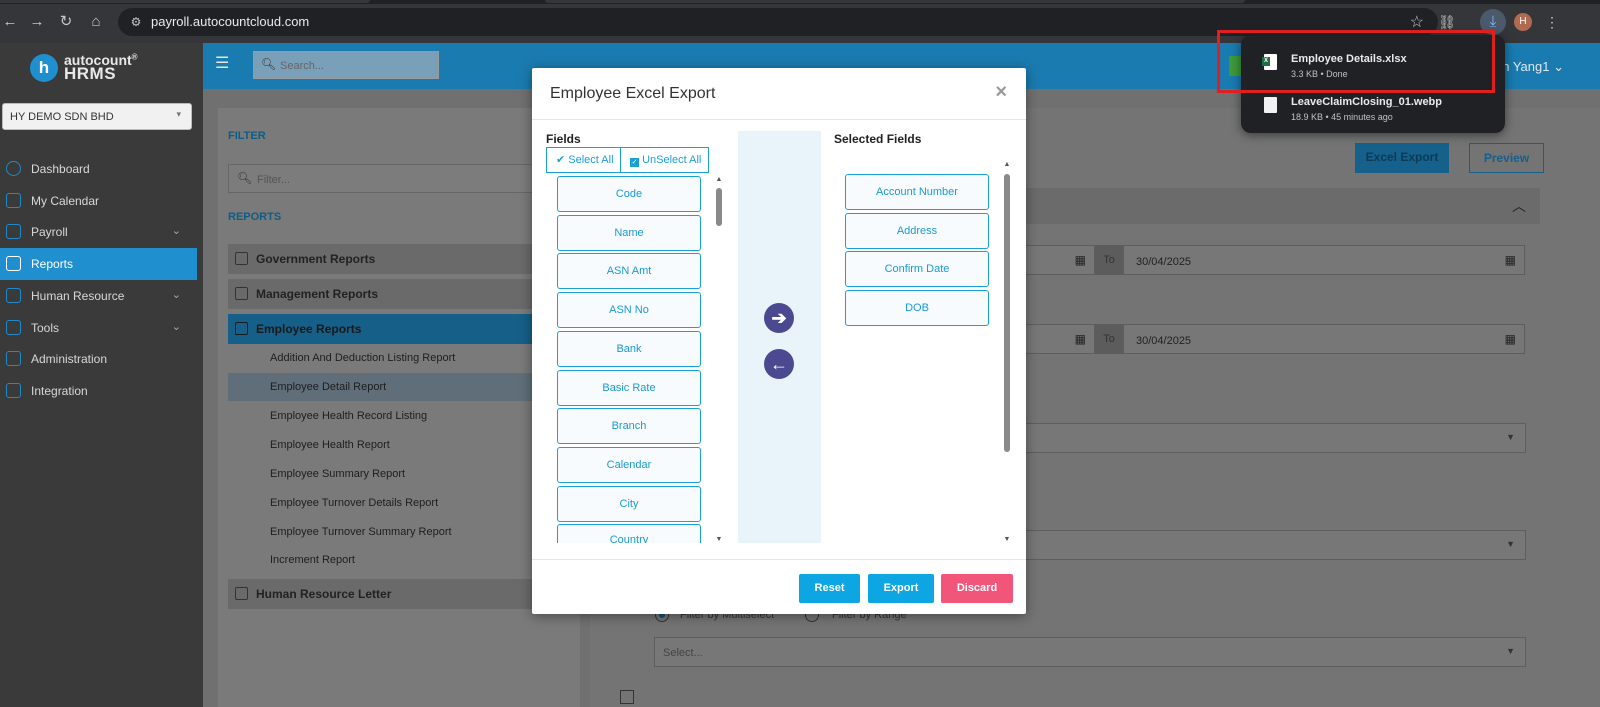  What do you see at coordinates (222, 64) in the screenshot?
I see `hamburger-icon: ☰` at bounding box center [222, 64].